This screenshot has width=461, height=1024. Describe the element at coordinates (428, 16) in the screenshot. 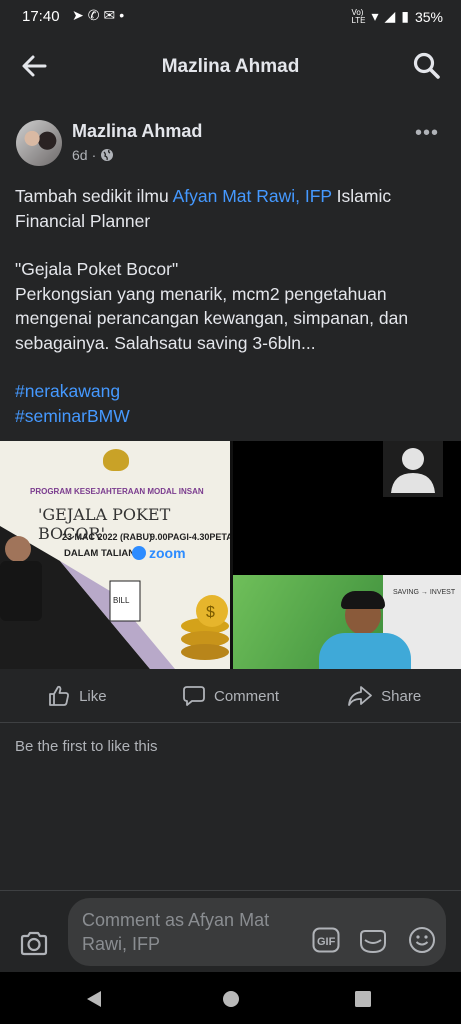

I see `battery-percent: 35%` at that location.